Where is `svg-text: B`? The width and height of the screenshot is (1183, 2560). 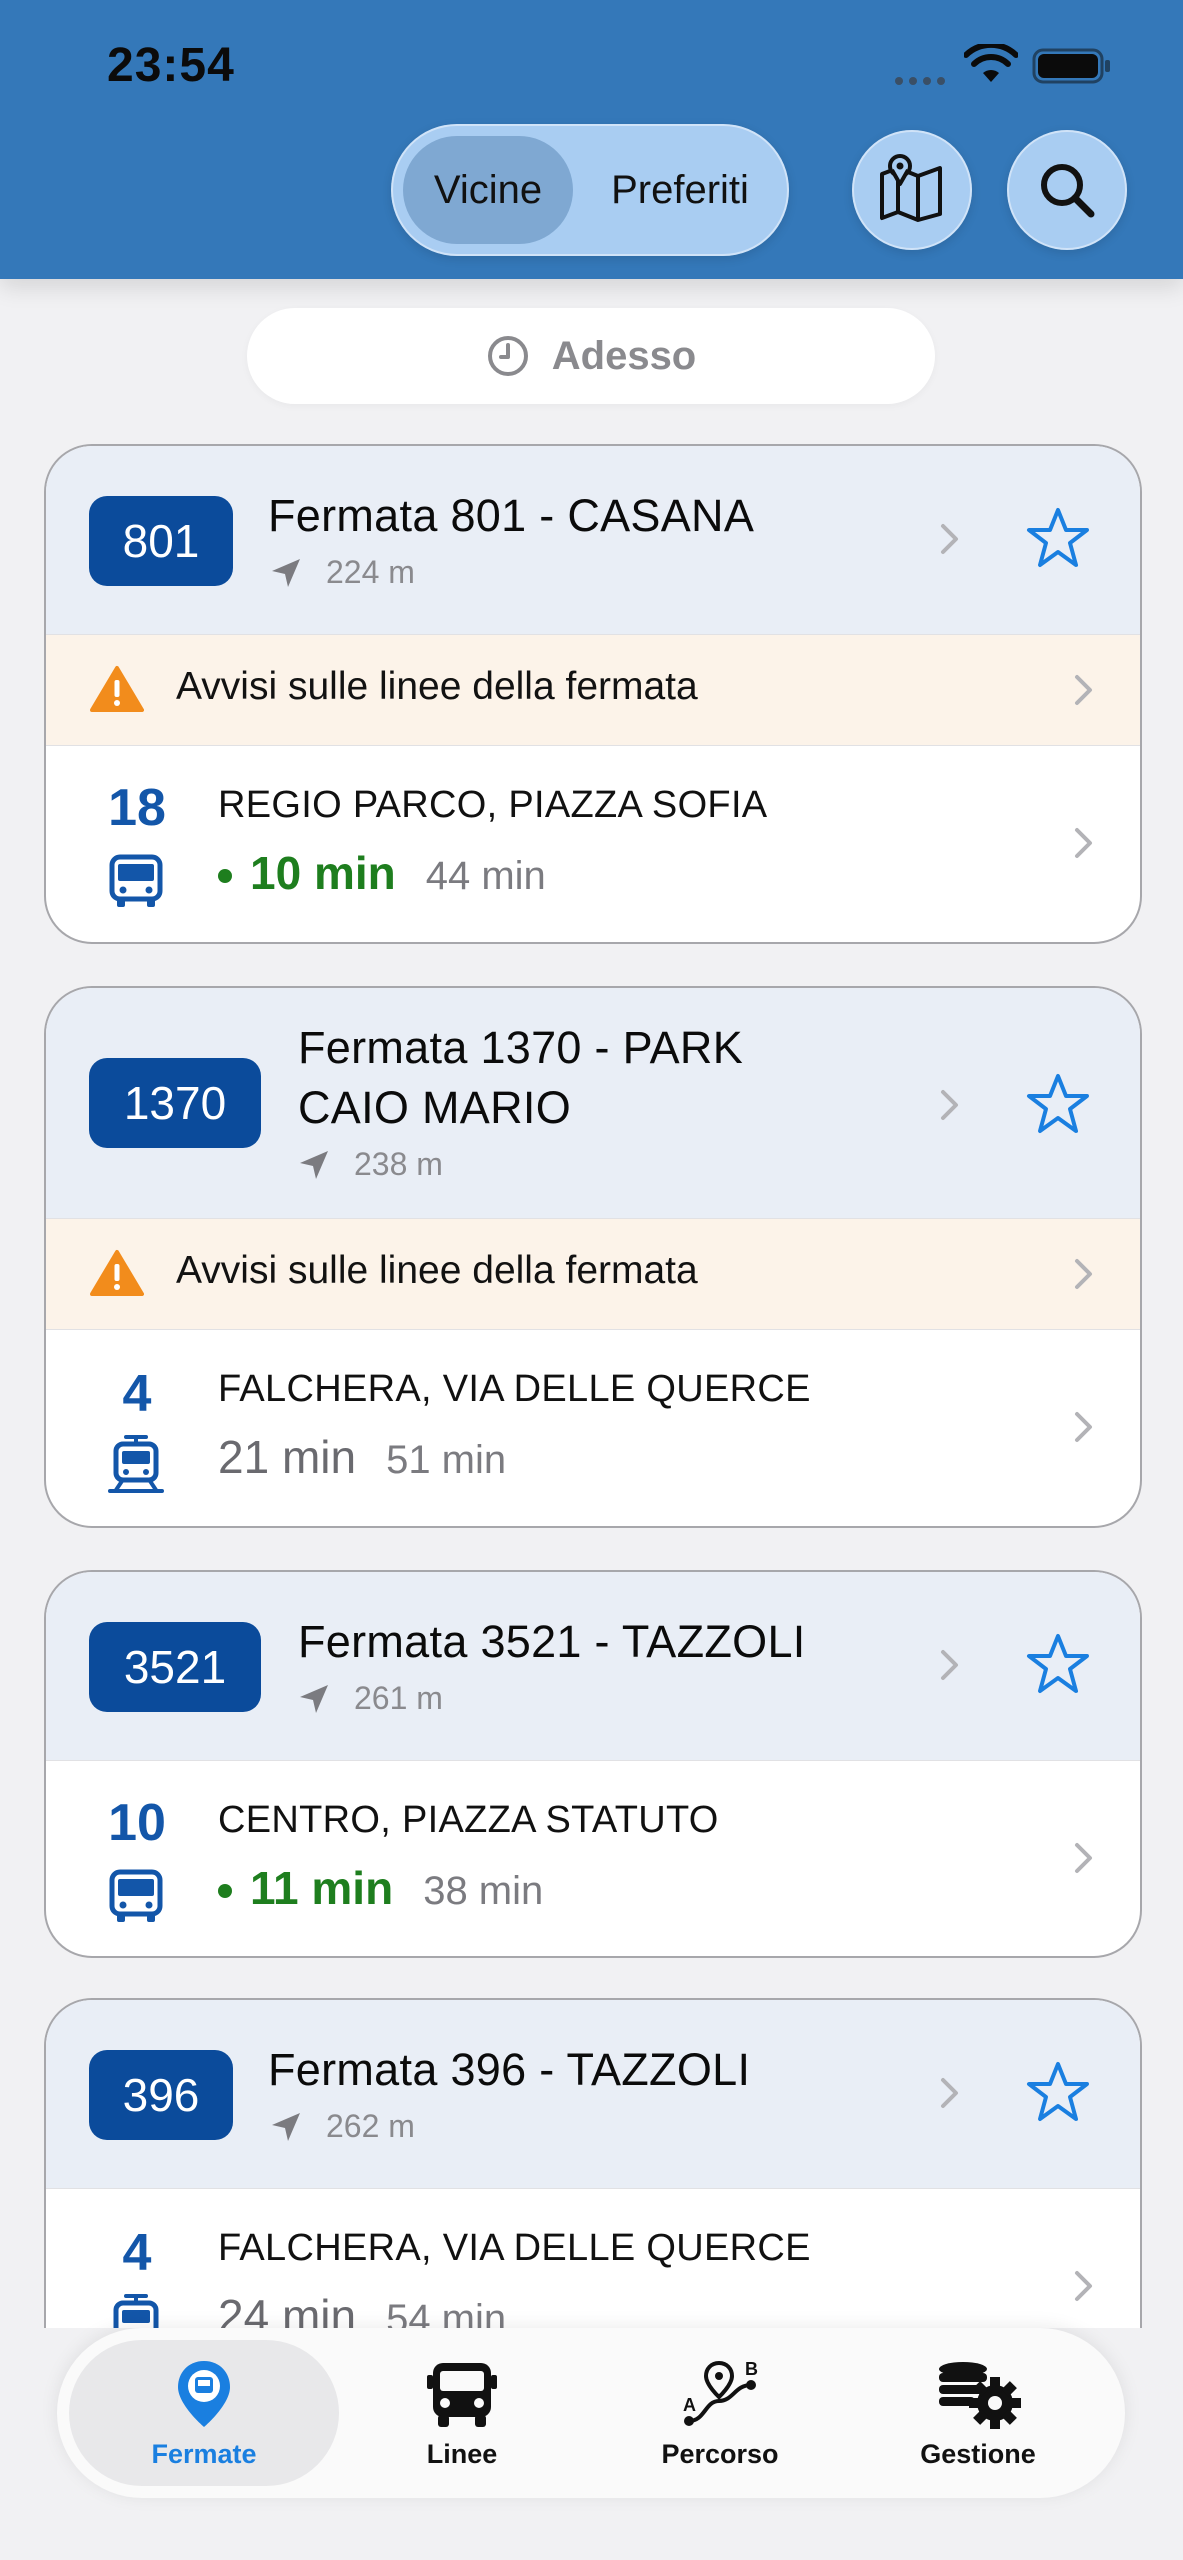
svg-text: B is located at coordinates (751, 2369).